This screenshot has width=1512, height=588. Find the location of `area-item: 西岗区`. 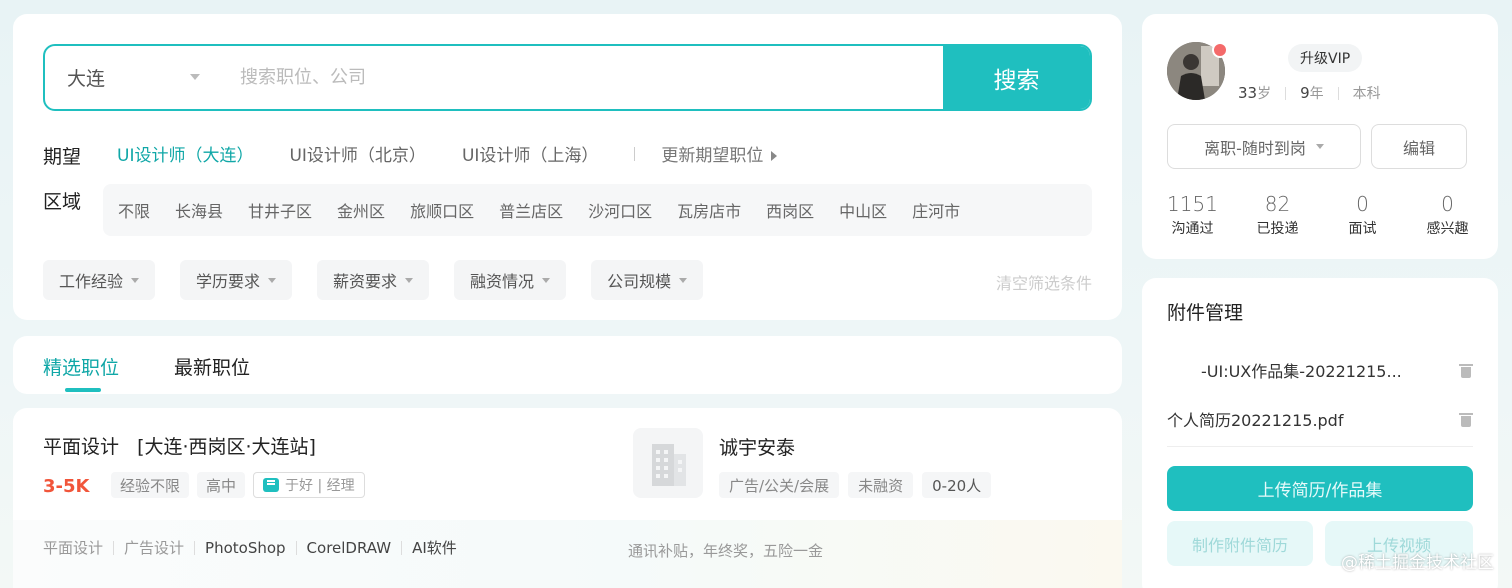

area-item: 西岗区 is located at coordinates (790, 210).